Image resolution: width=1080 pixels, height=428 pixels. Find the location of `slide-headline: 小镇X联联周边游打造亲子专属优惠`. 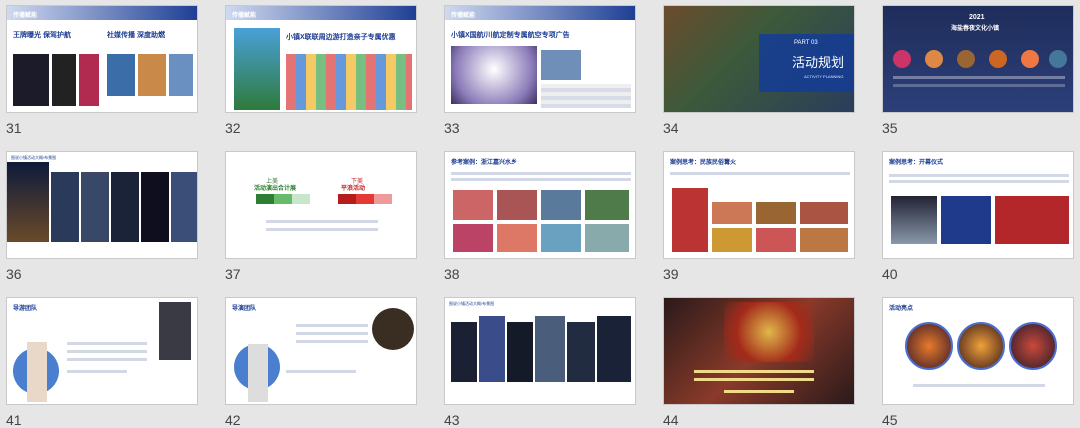

slide-headline: 小镇X联联周边游打造亲子专属优惠 is located at coordinates (341, 37).